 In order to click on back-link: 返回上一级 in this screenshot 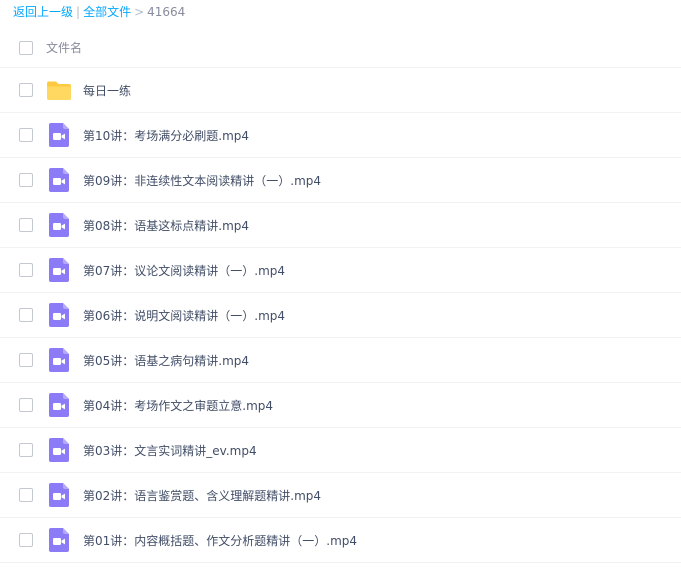, I will do `click(43, 12)`.